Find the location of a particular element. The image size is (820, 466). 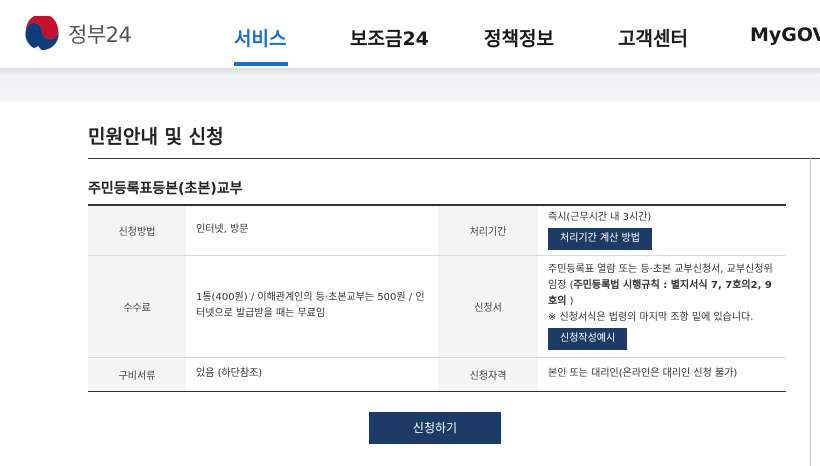

site-header: 정부24 서비스 보조금24 정책정보 고객센터 MyGOV is located at coordinates (410, 34).